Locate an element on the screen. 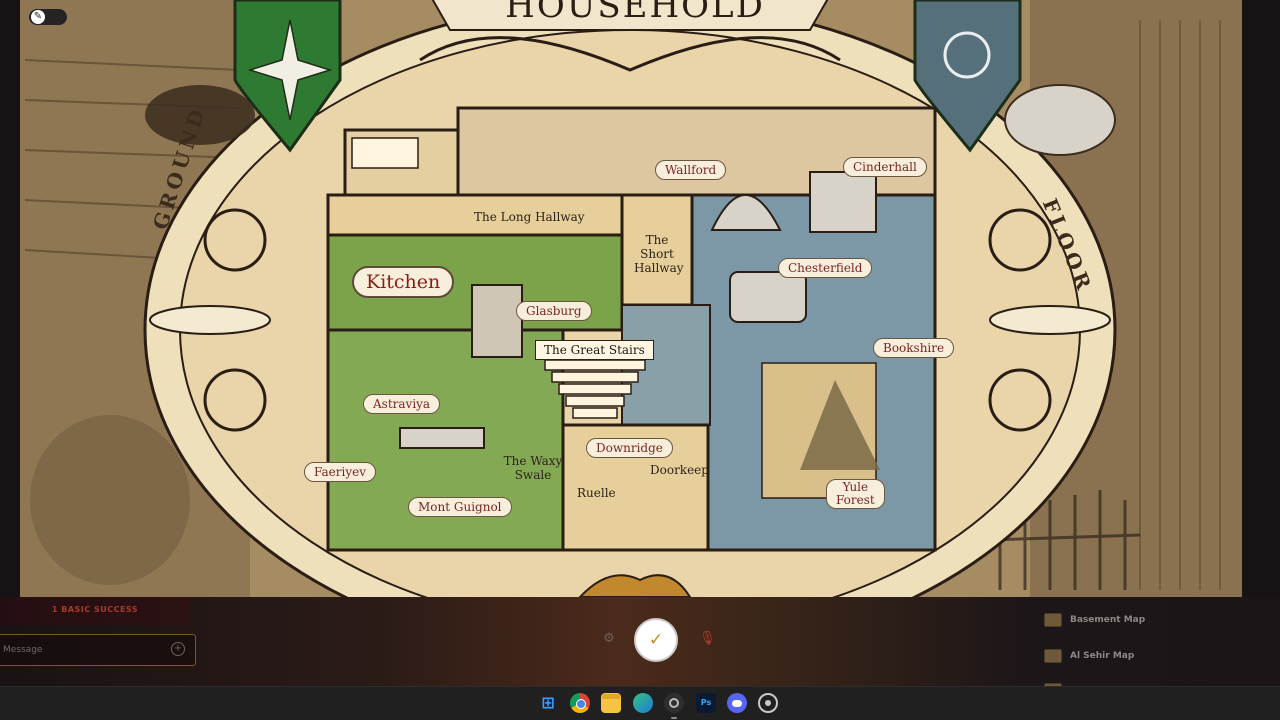 This screenshot has width=1280, height=720. confirm-button: ✓ is located at coordinates (656, 640).